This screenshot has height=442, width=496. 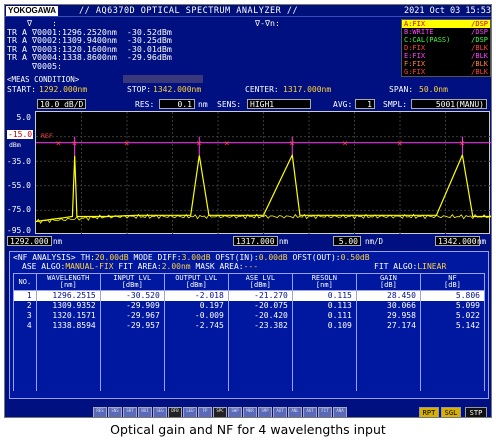 I want to click on softkey-button: FIT, so click(x=325, y=412).